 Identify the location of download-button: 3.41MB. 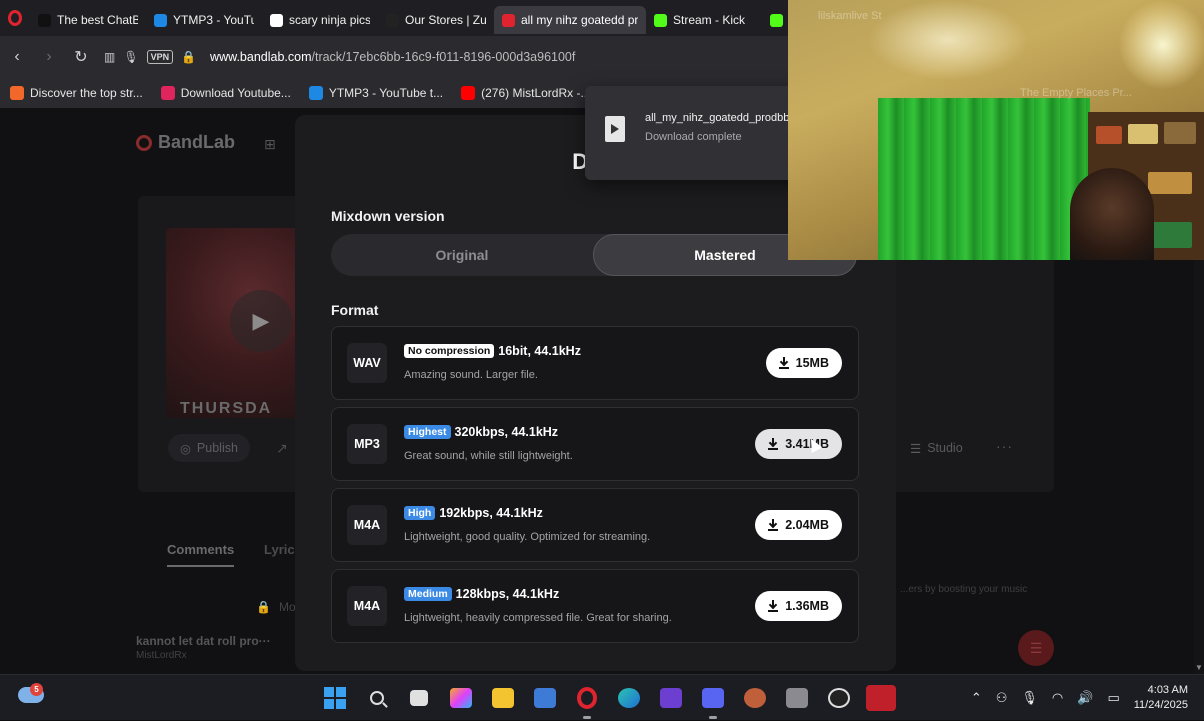
(798, 444).